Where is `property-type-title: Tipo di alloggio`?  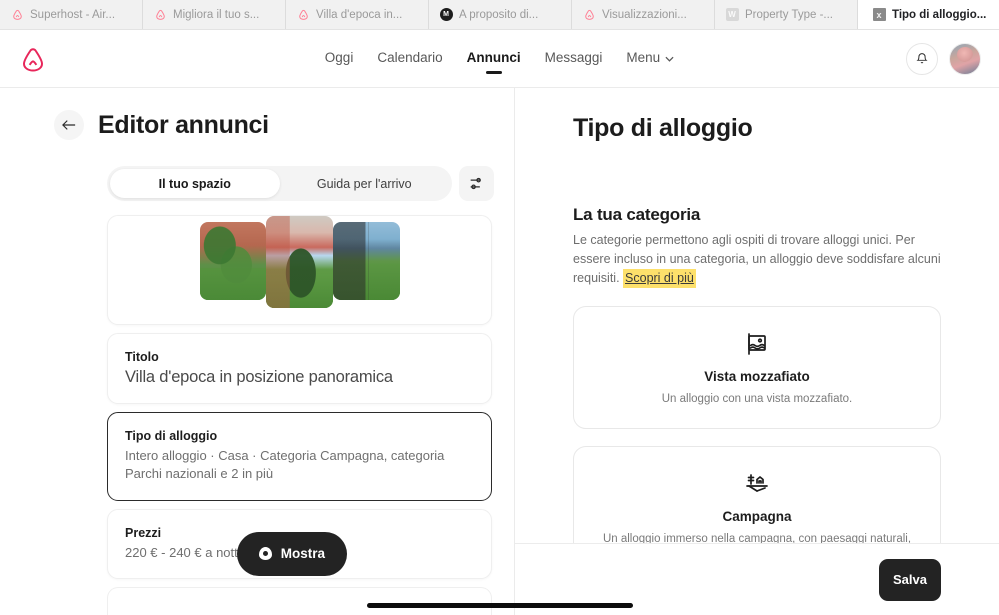 property-type-title: Tipo di alloggio is located at coordinates (663, 128).